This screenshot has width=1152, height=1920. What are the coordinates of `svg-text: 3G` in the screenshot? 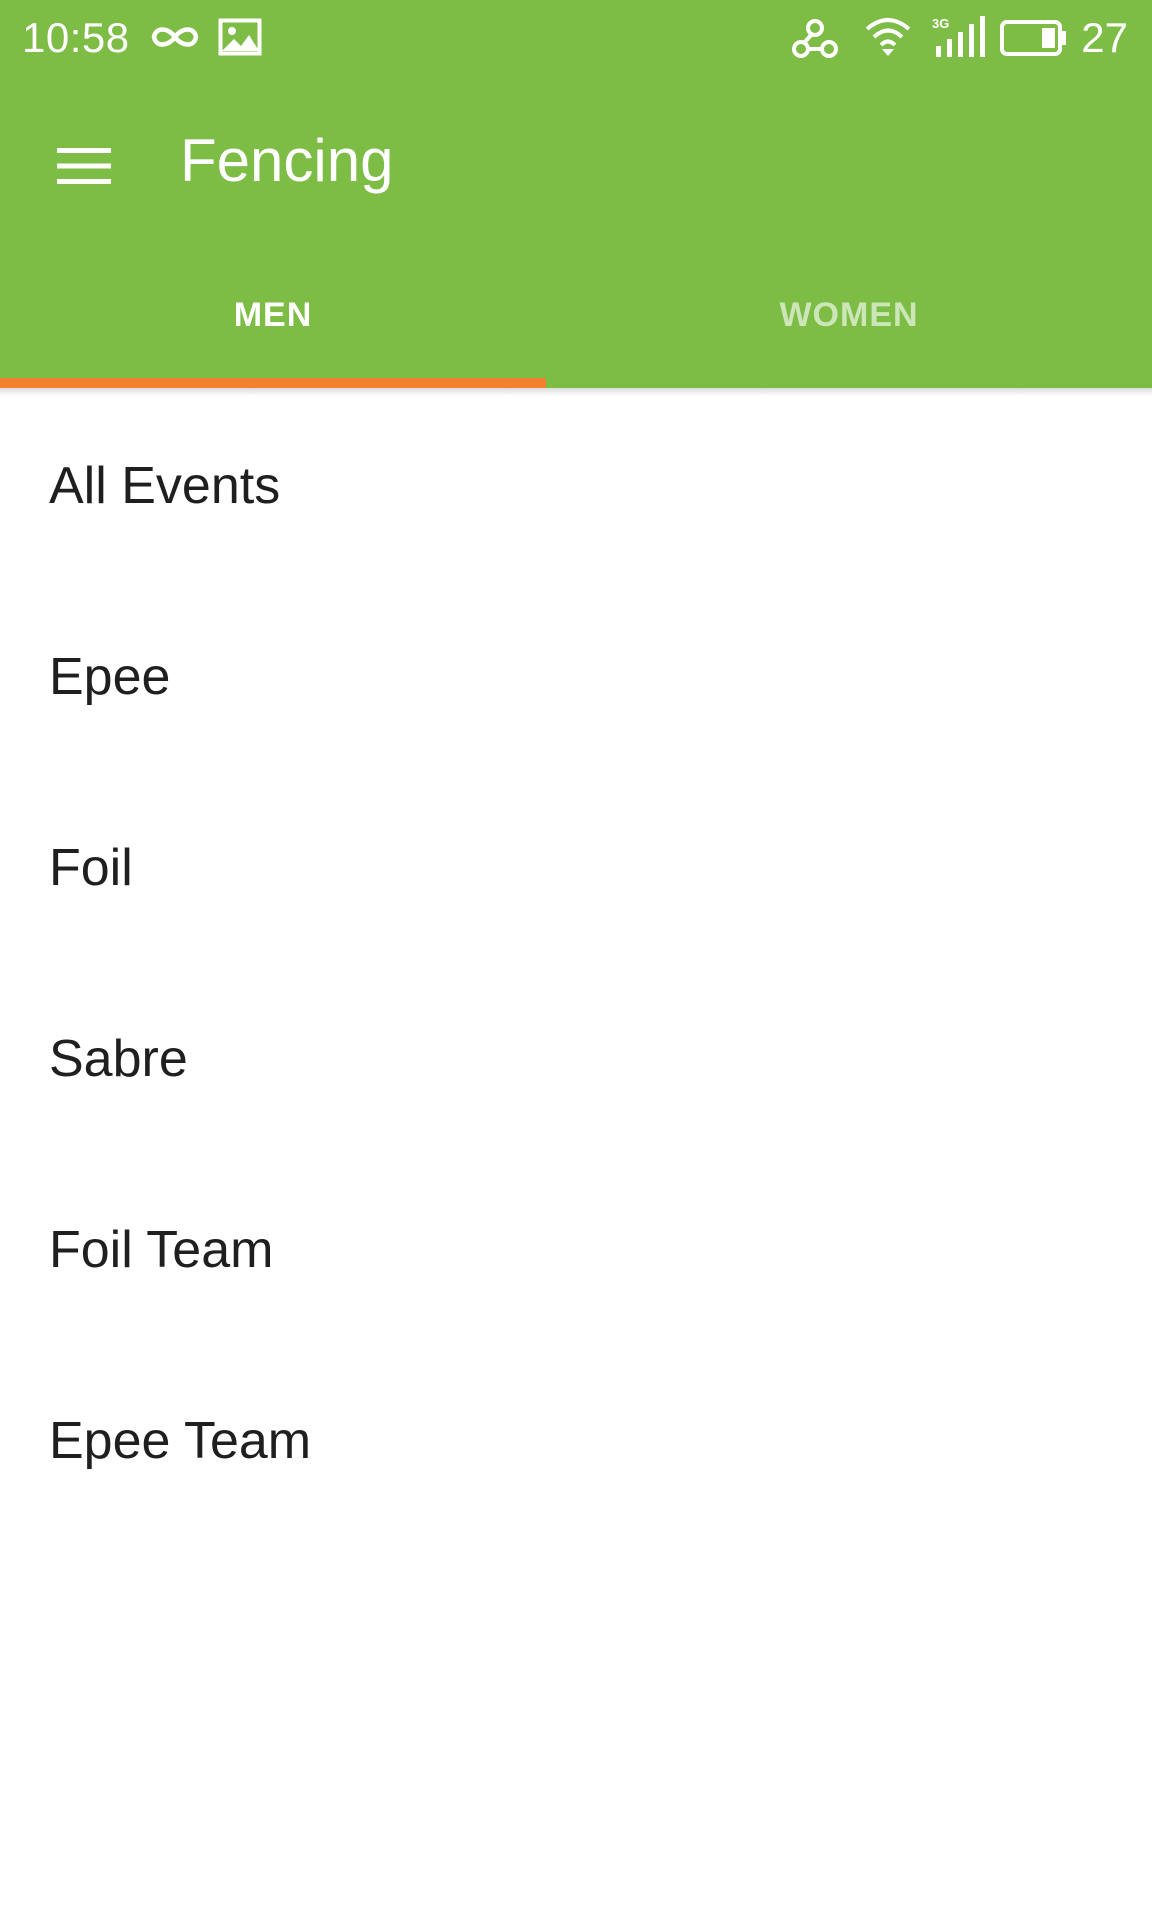 It's located at (940, 23).